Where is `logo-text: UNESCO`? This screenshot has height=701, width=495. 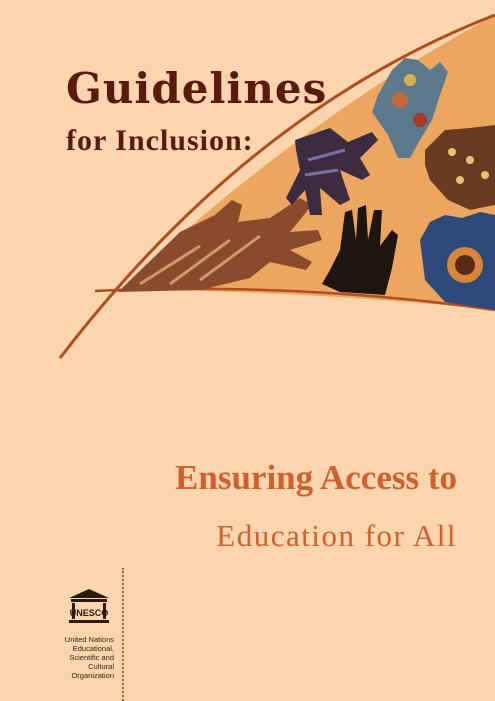 logo-text: UNESCO is located at coordinates (89, 613).